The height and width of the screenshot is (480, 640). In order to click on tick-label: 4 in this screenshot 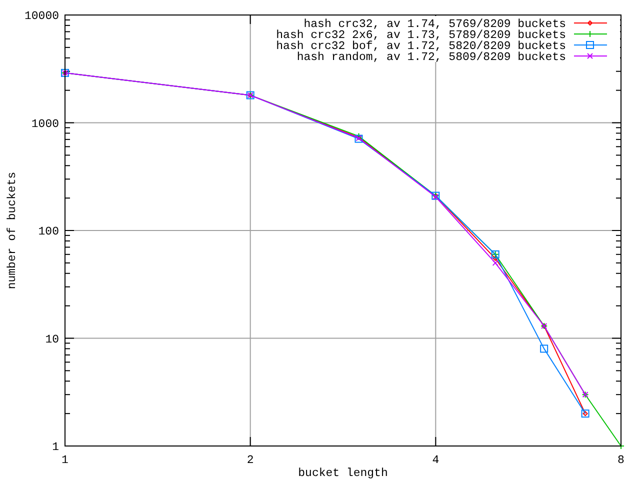, I will do `click(436, 460)`.